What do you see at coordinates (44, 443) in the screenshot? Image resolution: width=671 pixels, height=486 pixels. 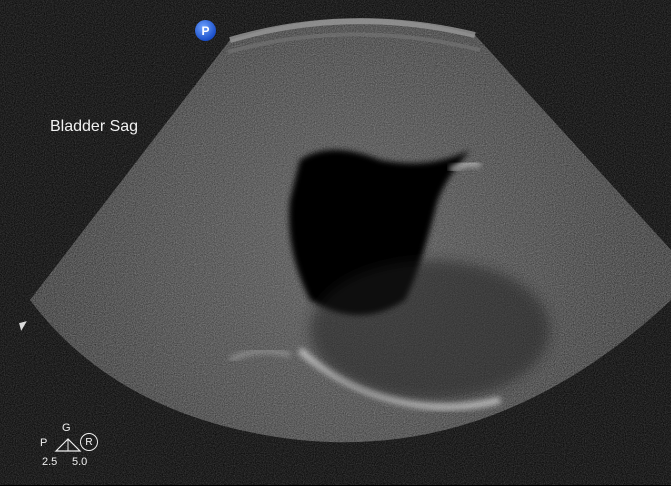 I see `left-letter: P` at bounding box center [44, 443].